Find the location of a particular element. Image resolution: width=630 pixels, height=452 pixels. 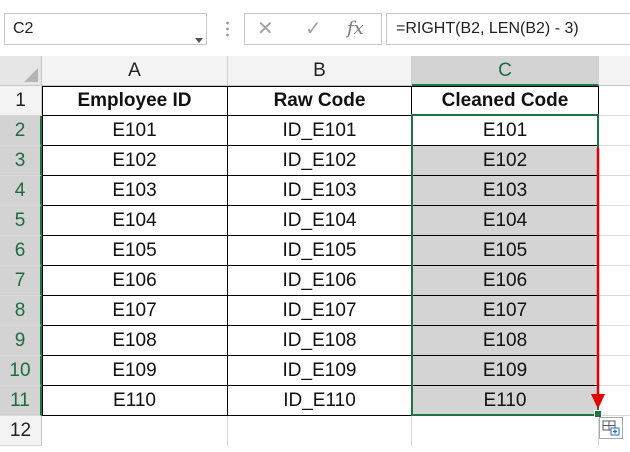

active-cell: E101 is located at coordinates (505, 131).